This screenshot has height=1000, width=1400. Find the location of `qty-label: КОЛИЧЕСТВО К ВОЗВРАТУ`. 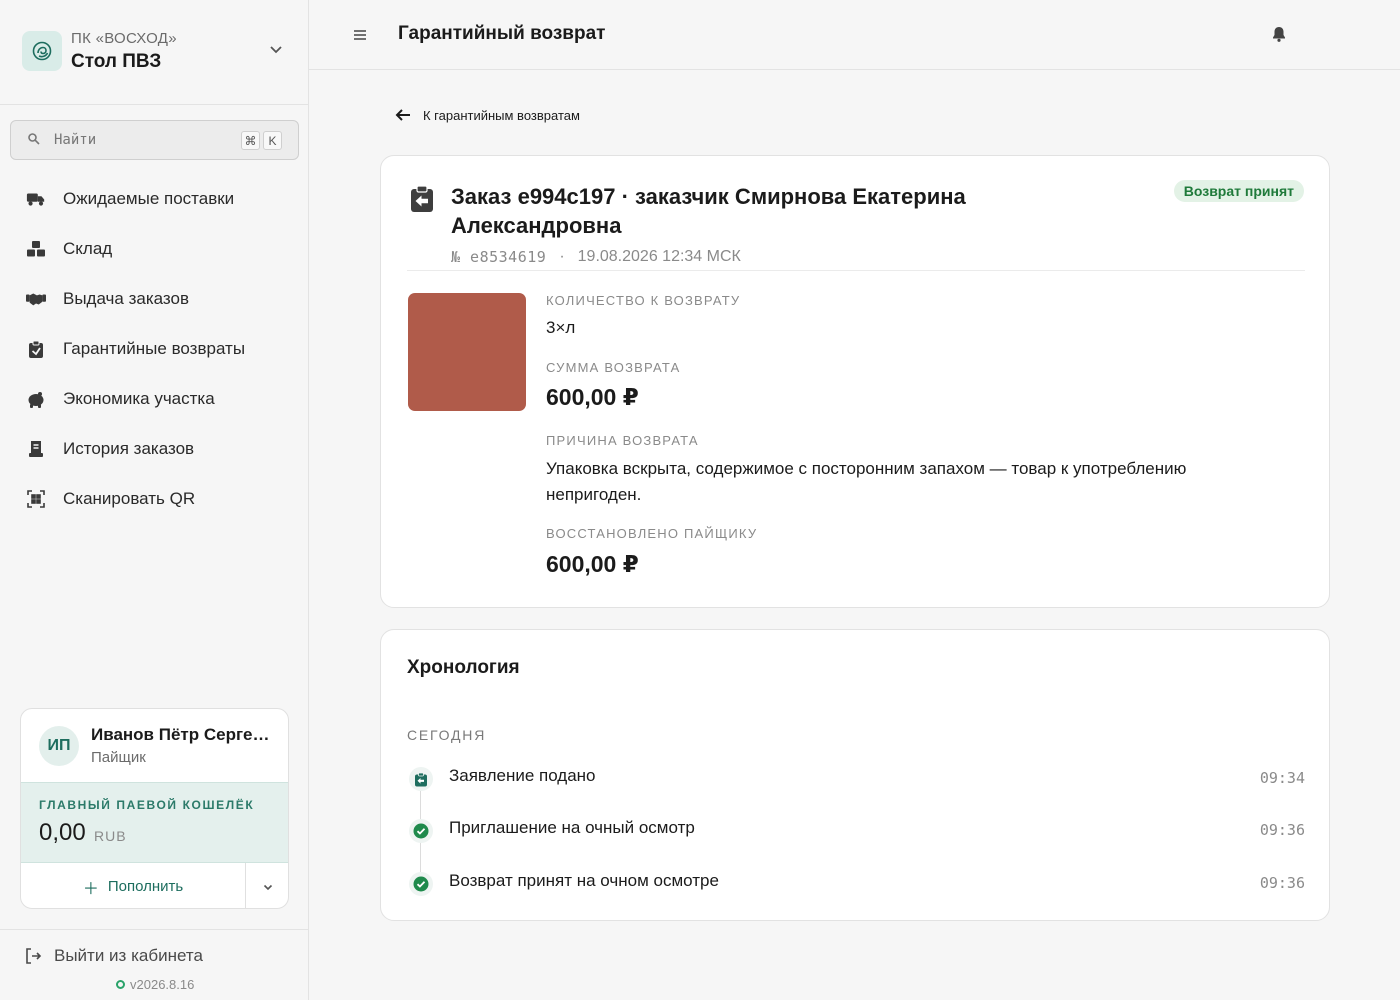

qty-label: КОЛИЧЕСТВО К ВОЗВРАТУ is located at coordinates (643, 300).